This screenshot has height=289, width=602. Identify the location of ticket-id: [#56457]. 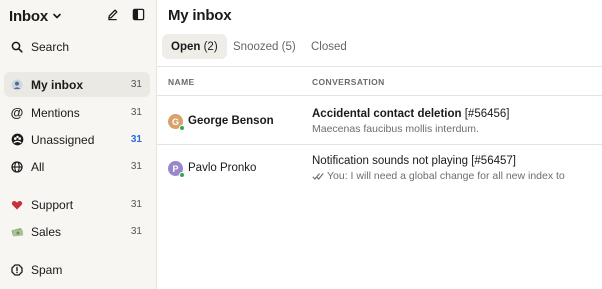
(493, 161).